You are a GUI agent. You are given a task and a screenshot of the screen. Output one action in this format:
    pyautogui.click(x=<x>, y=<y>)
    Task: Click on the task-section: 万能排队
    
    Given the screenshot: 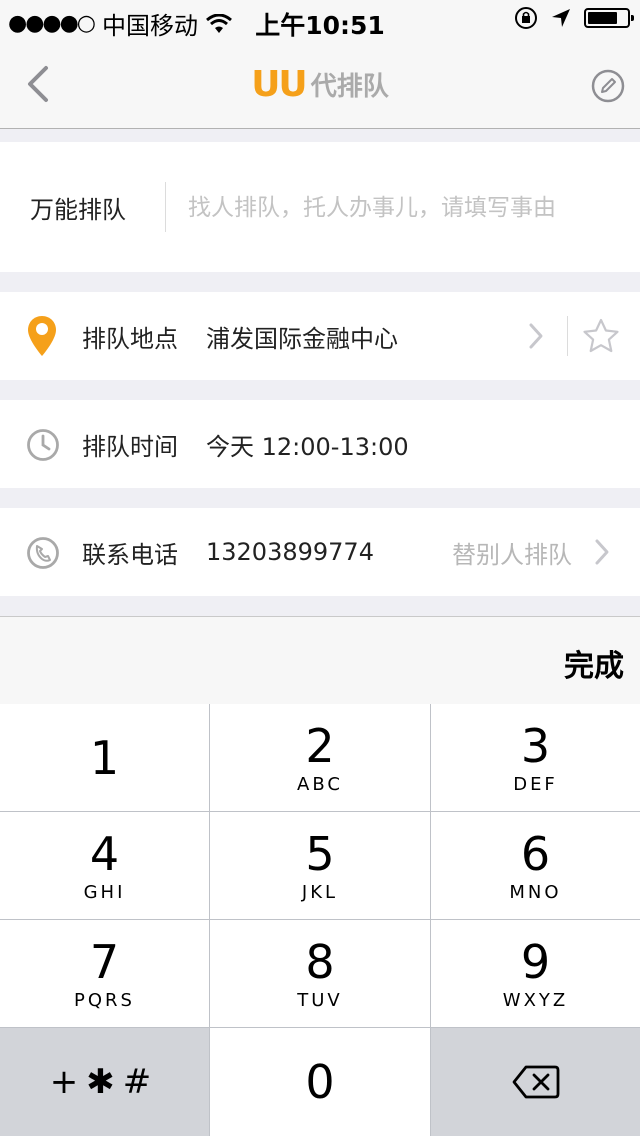 What is the action you would take?
    pyautogui.click(x=320, y=208)
    